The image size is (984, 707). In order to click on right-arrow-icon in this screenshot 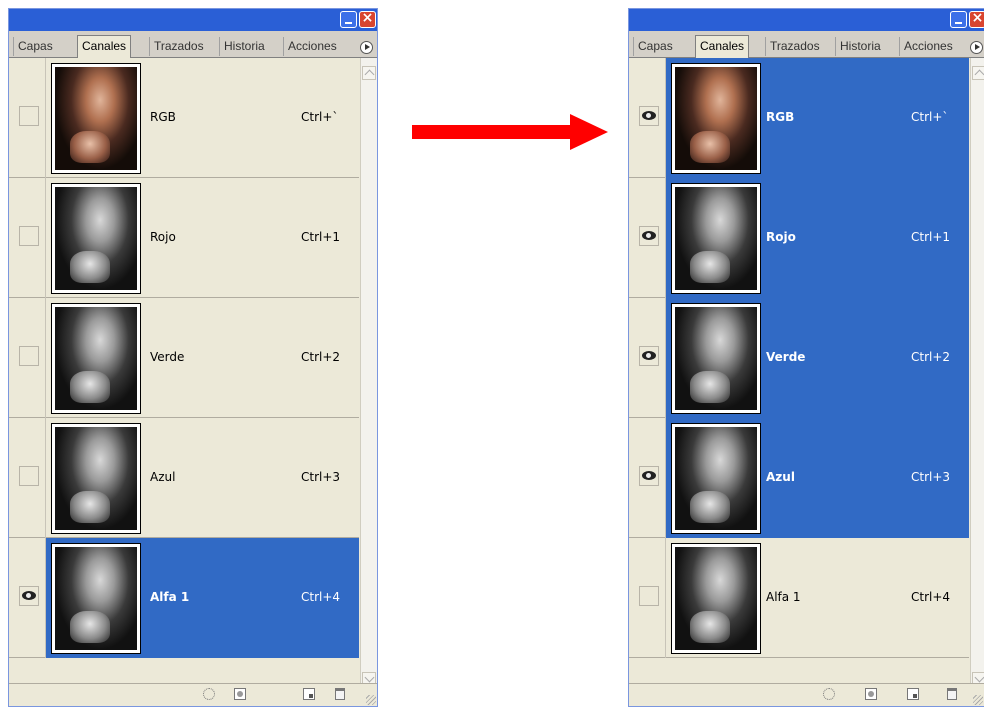, I will do `click(510, 132)`.